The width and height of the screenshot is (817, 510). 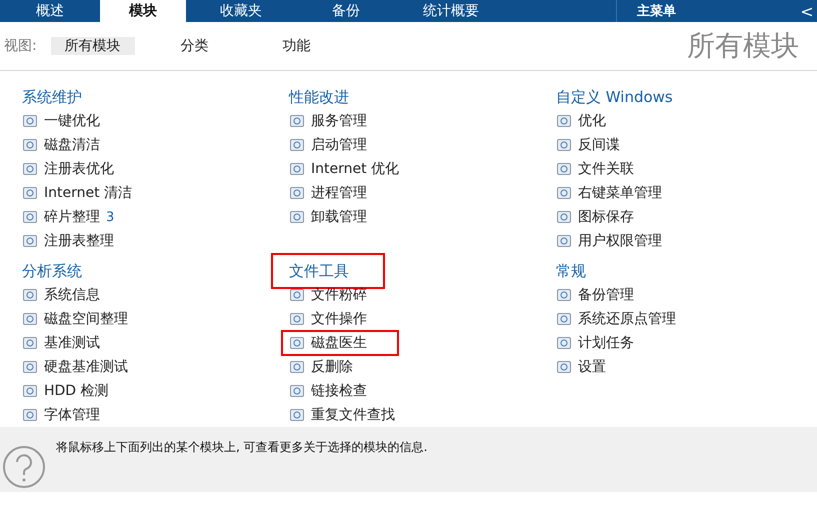 What do you see at coordinates (581, 121) in the screenshot?
I see `module-link: 优化` at bounding box center [581, 121].